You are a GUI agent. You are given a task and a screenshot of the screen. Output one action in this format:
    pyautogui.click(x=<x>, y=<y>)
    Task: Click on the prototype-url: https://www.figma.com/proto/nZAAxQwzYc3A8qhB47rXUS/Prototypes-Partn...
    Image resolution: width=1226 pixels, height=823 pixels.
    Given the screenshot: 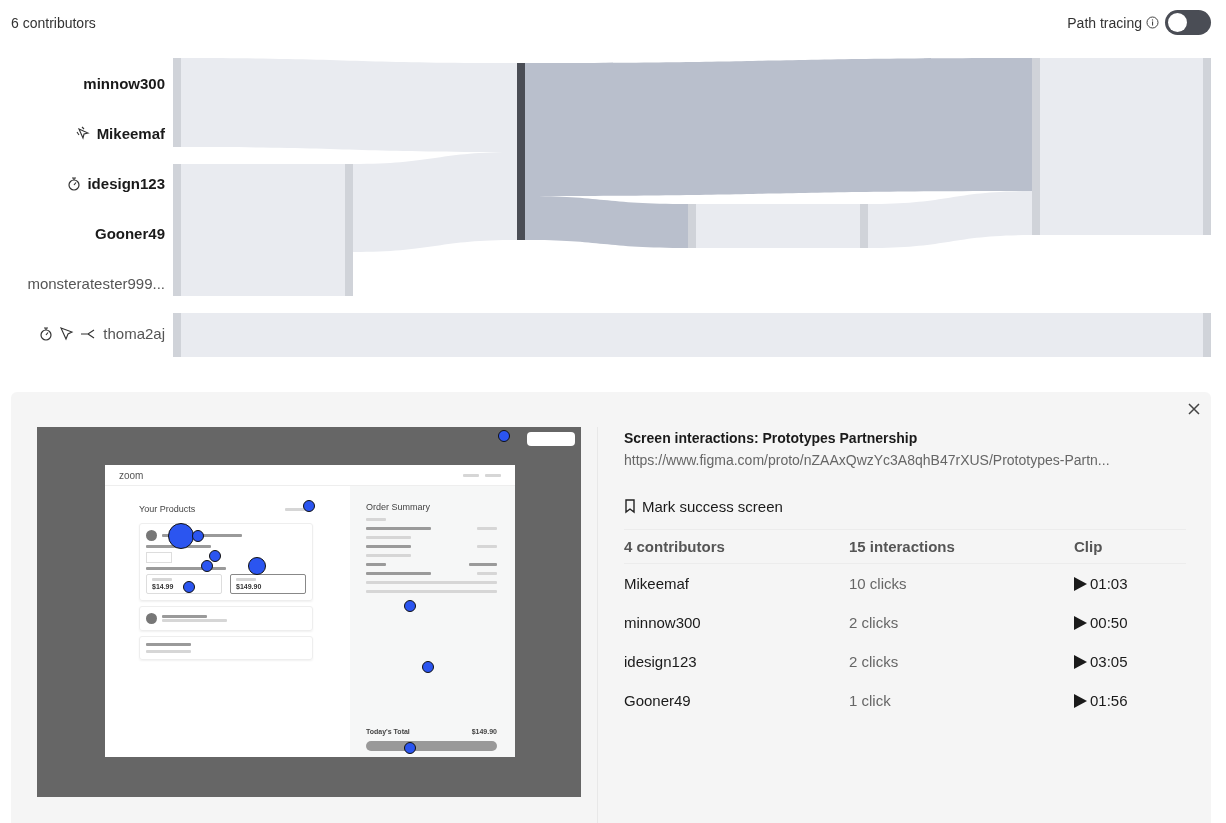 What is the action you would take?
    pyautogui.click(x=905, y=460)
    